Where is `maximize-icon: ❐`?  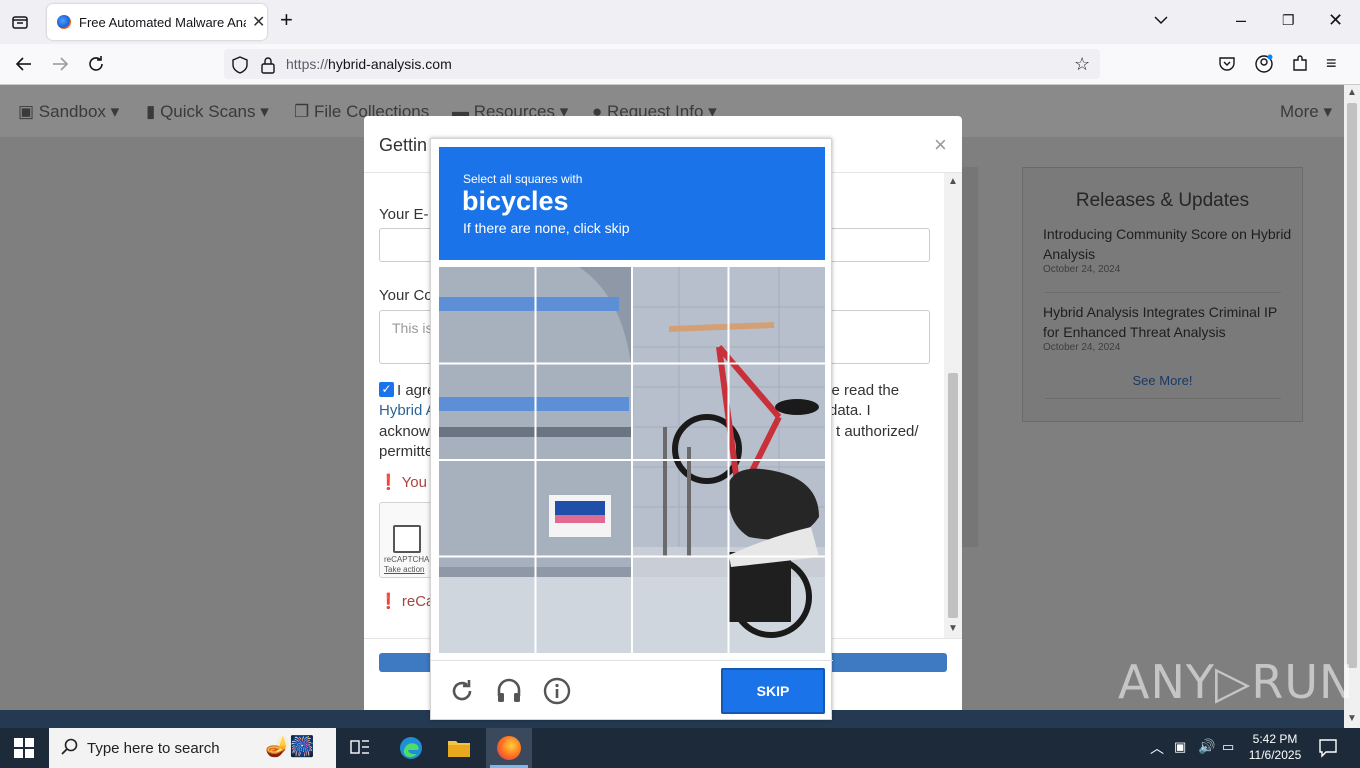 maximize-icon: ❐ is located at coordinates (1288, 20).